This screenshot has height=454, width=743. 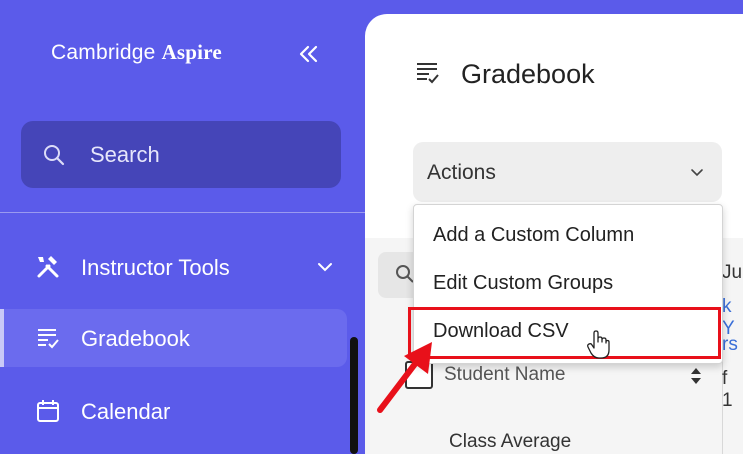 I want to click on actions-dropdown: Actions, so click(x=567, y=172).